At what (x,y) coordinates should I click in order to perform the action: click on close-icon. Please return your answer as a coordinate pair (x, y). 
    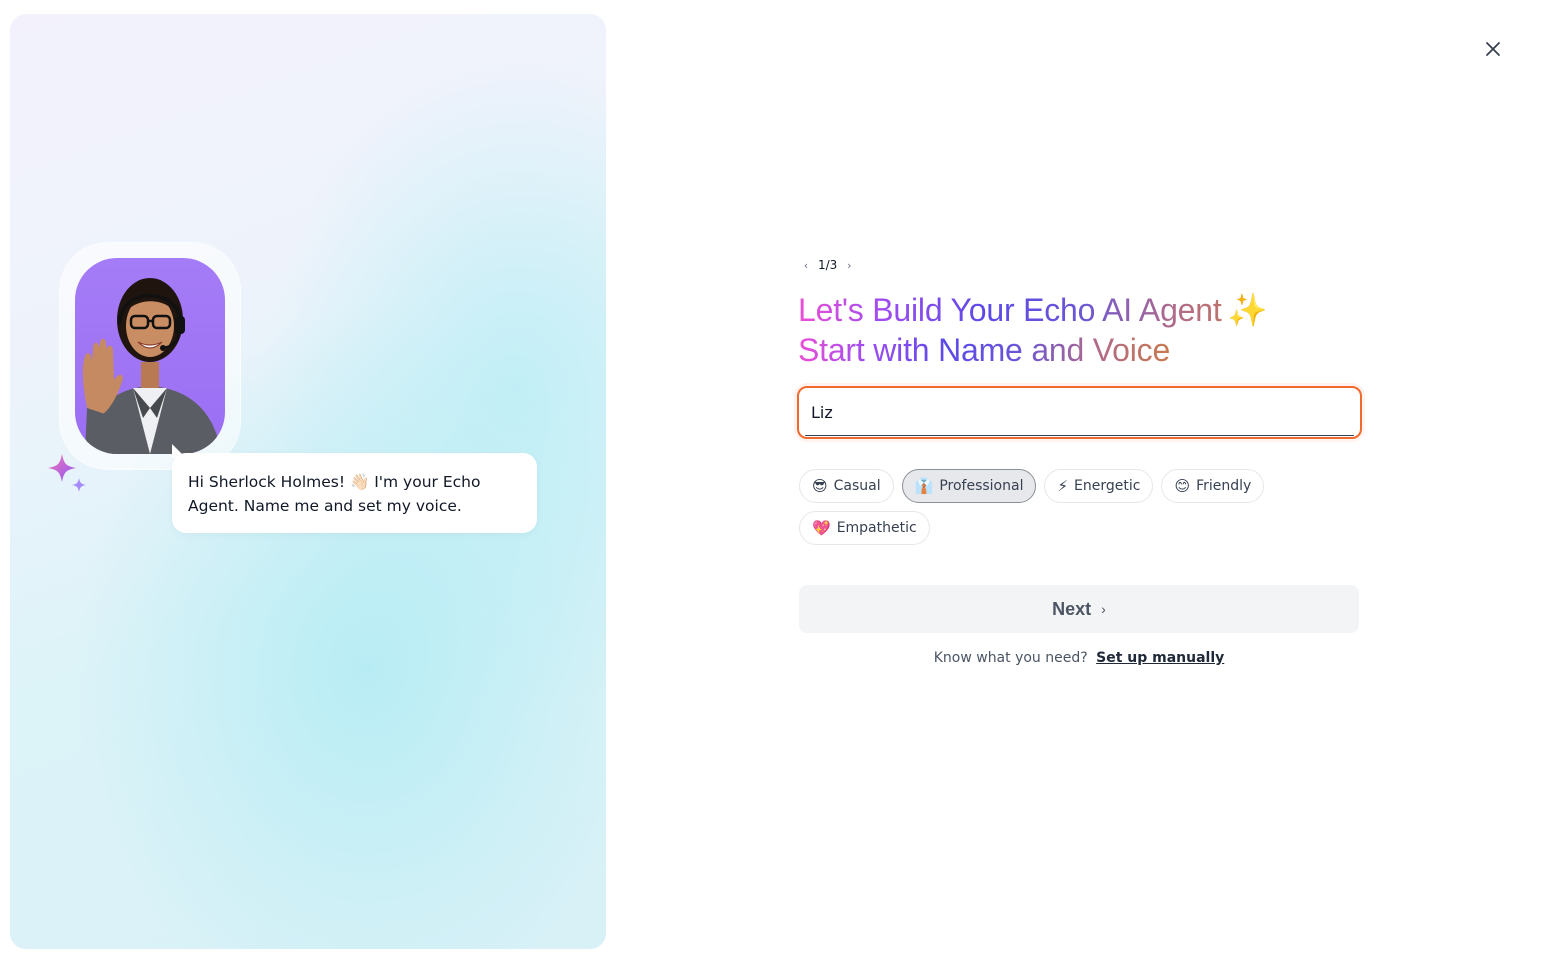
    Looking at the image, I should click on (1493, 49).